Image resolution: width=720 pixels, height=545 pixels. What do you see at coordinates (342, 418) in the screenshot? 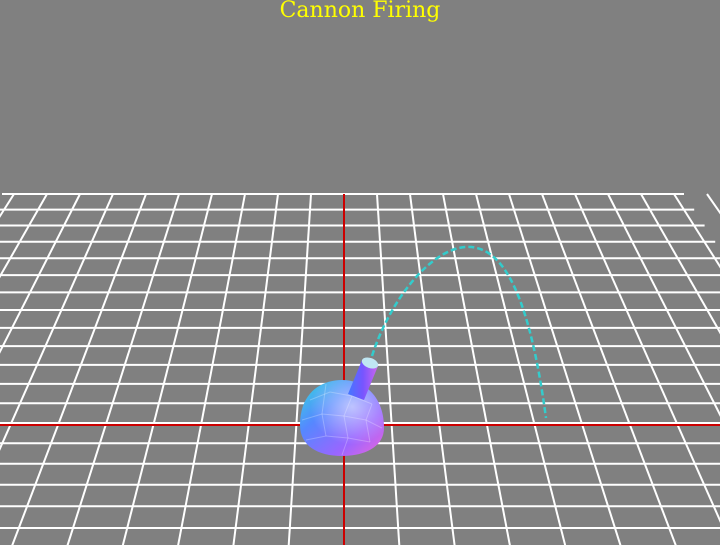
I see `cannon-base` at bounding box center [342, 418].